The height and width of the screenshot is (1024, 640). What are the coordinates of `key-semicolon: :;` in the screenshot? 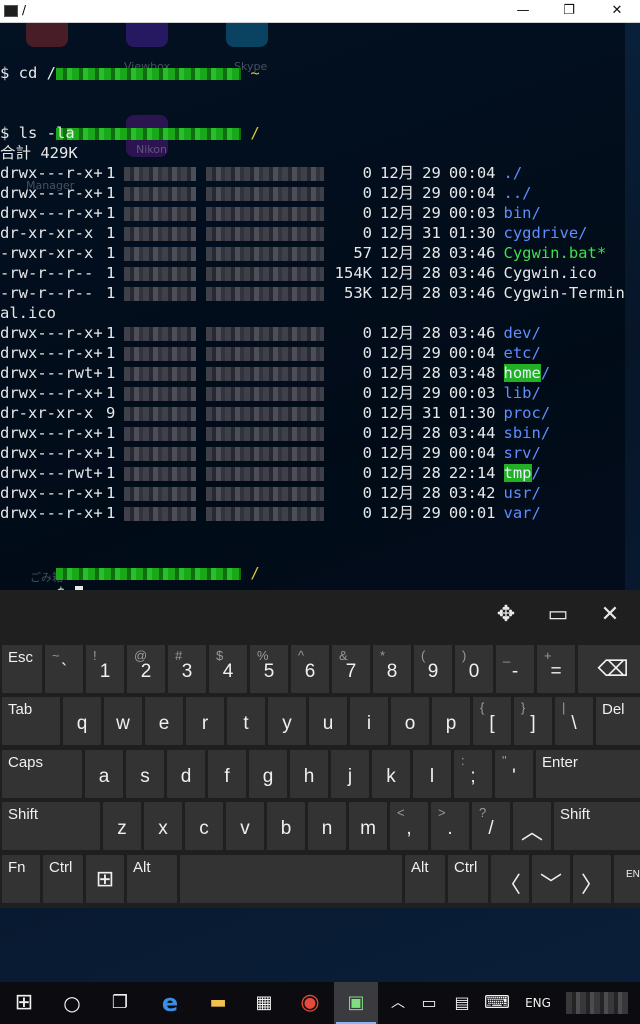 It's located at (473, 774).